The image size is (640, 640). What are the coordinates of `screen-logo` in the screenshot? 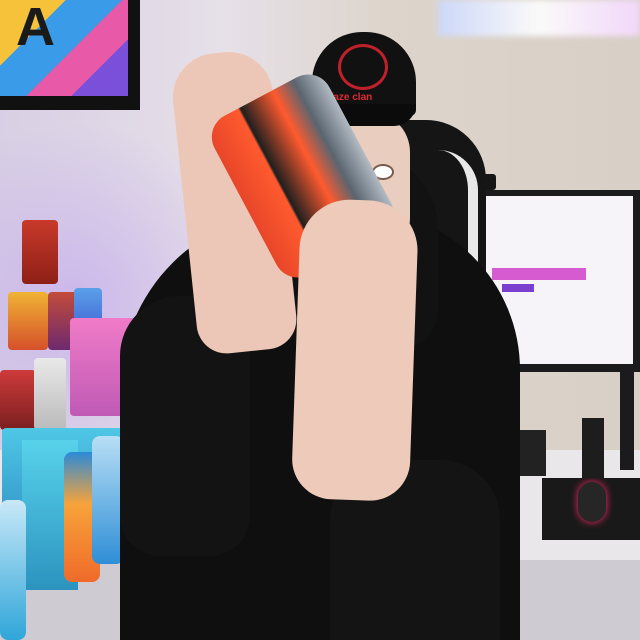 It's located at (518, 288).